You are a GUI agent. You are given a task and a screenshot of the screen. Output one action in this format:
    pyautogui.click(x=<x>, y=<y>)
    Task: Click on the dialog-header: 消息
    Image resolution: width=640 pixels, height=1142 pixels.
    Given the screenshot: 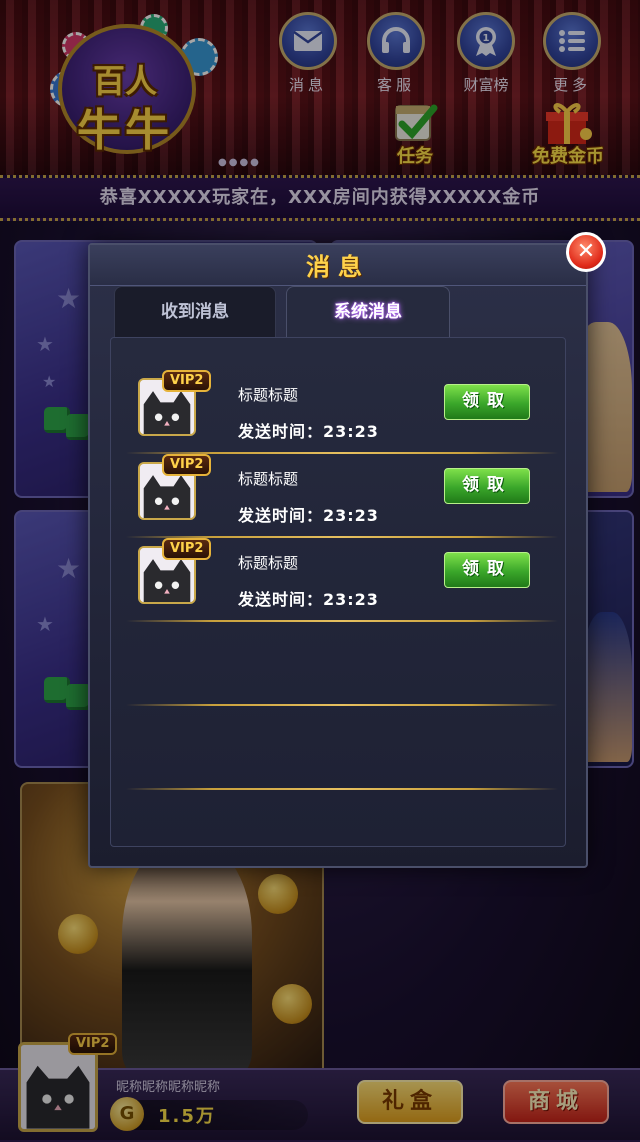 What is the action you would take?
    pyautogui.click(x=338, y=265)
    